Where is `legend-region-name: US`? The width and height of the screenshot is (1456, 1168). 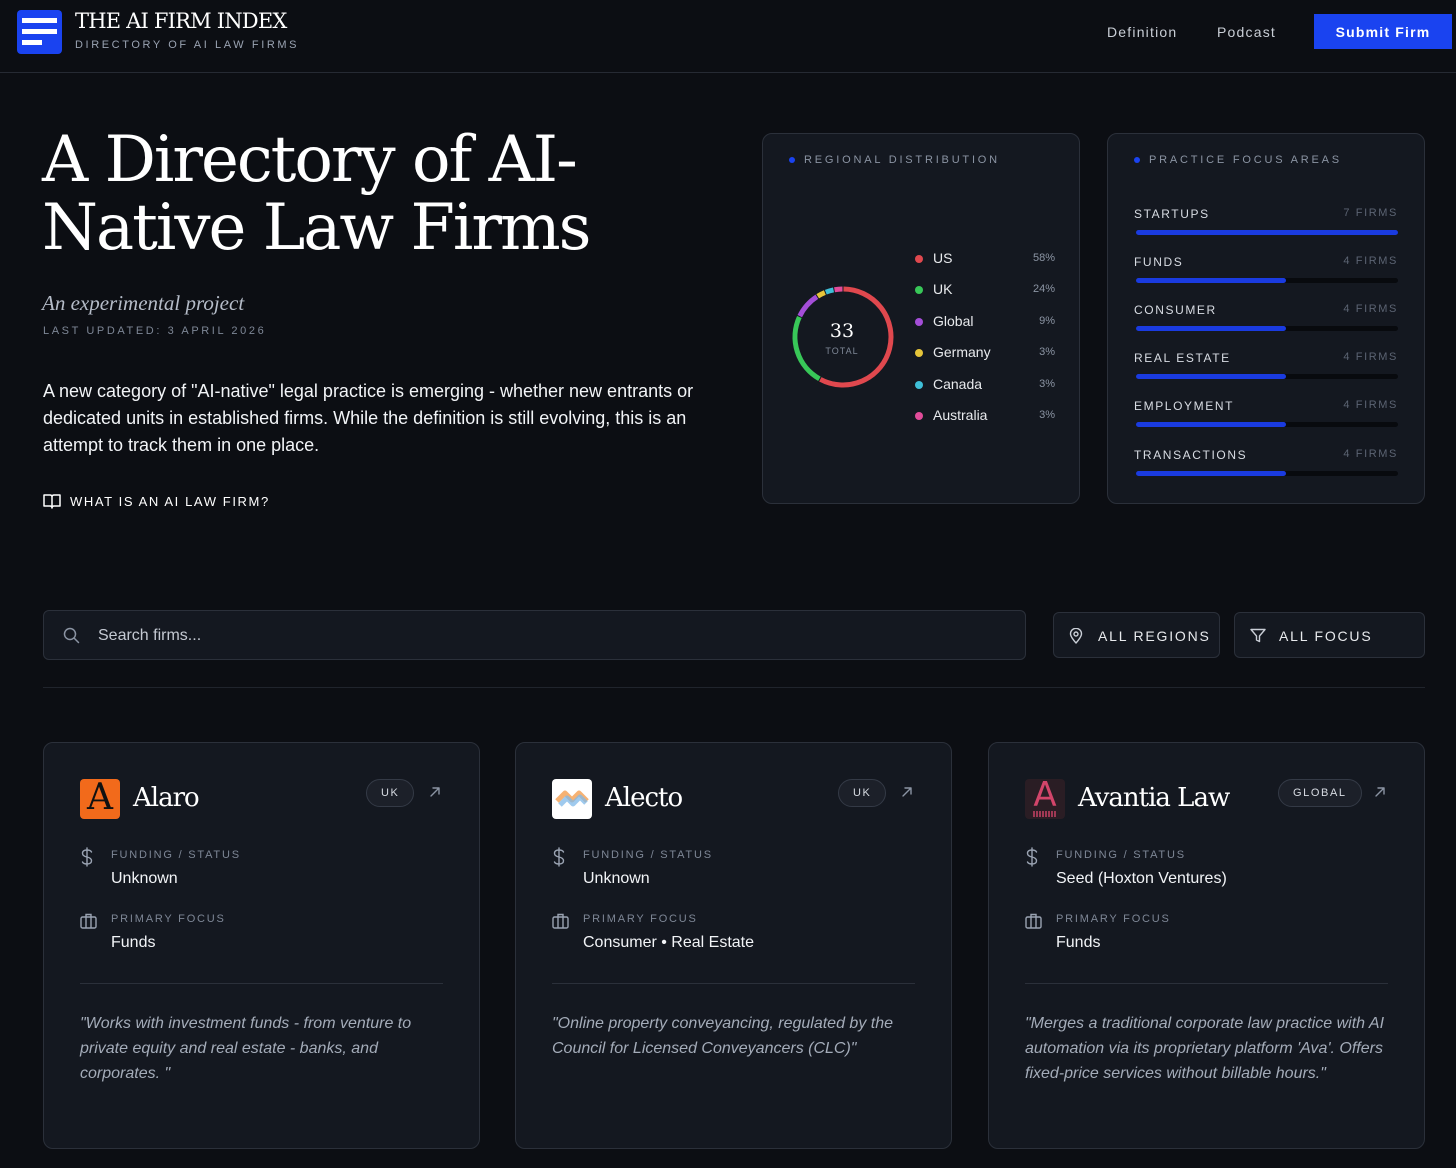 legend-region-name: US is located at coordinates (943, 258).